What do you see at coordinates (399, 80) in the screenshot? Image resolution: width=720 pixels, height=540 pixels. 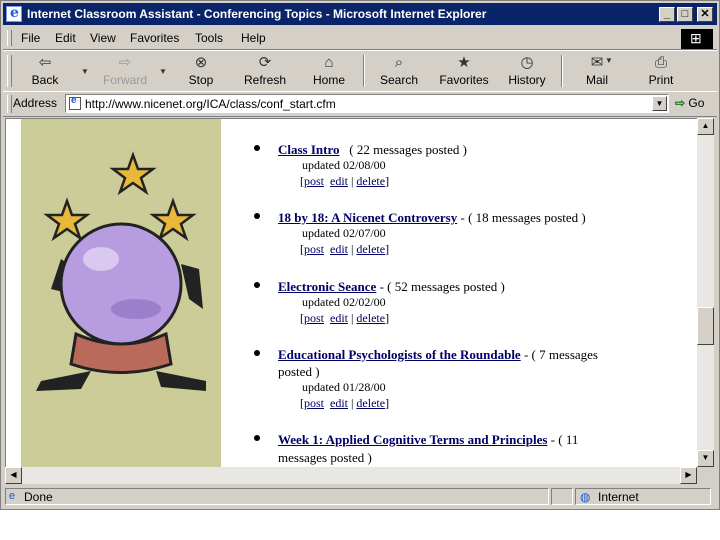 I see `search-label: Search` at bounding box center [399, 80].